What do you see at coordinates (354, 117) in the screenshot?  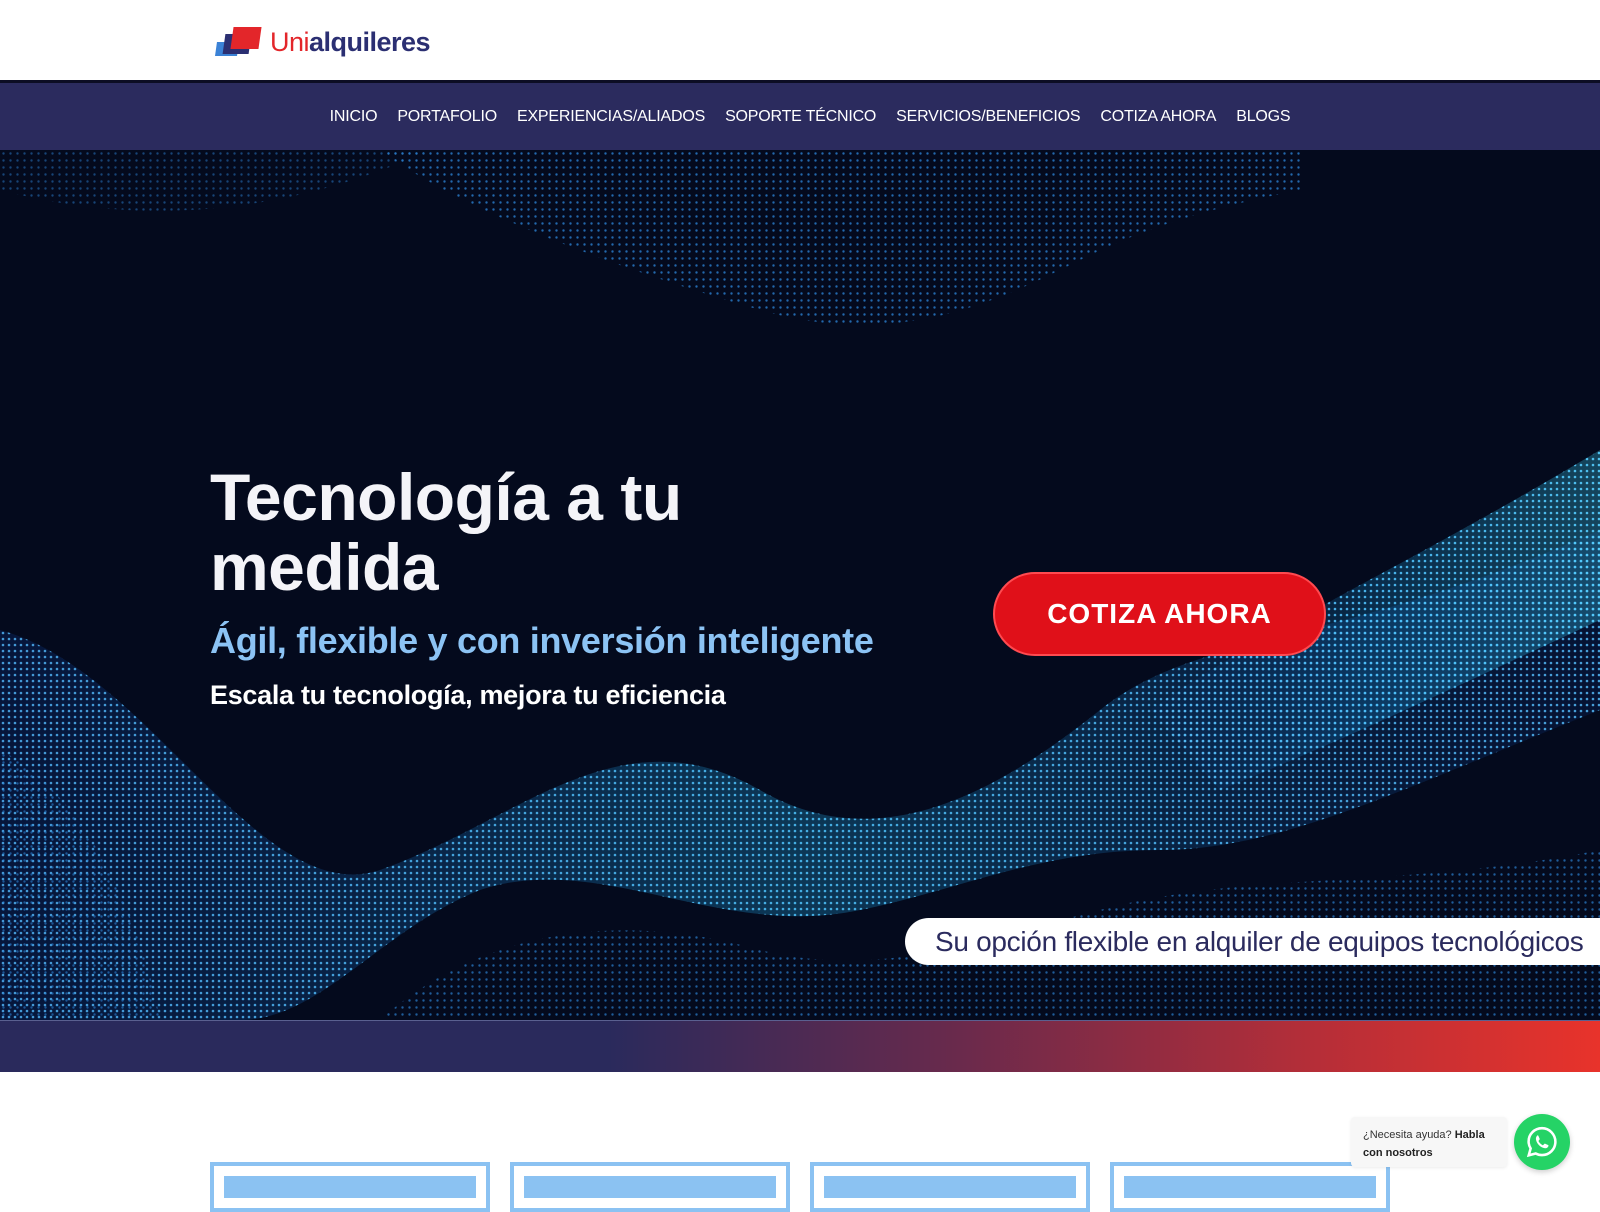 I see `nav-item-inicio: INICIO` at bounding box center [354, 117].